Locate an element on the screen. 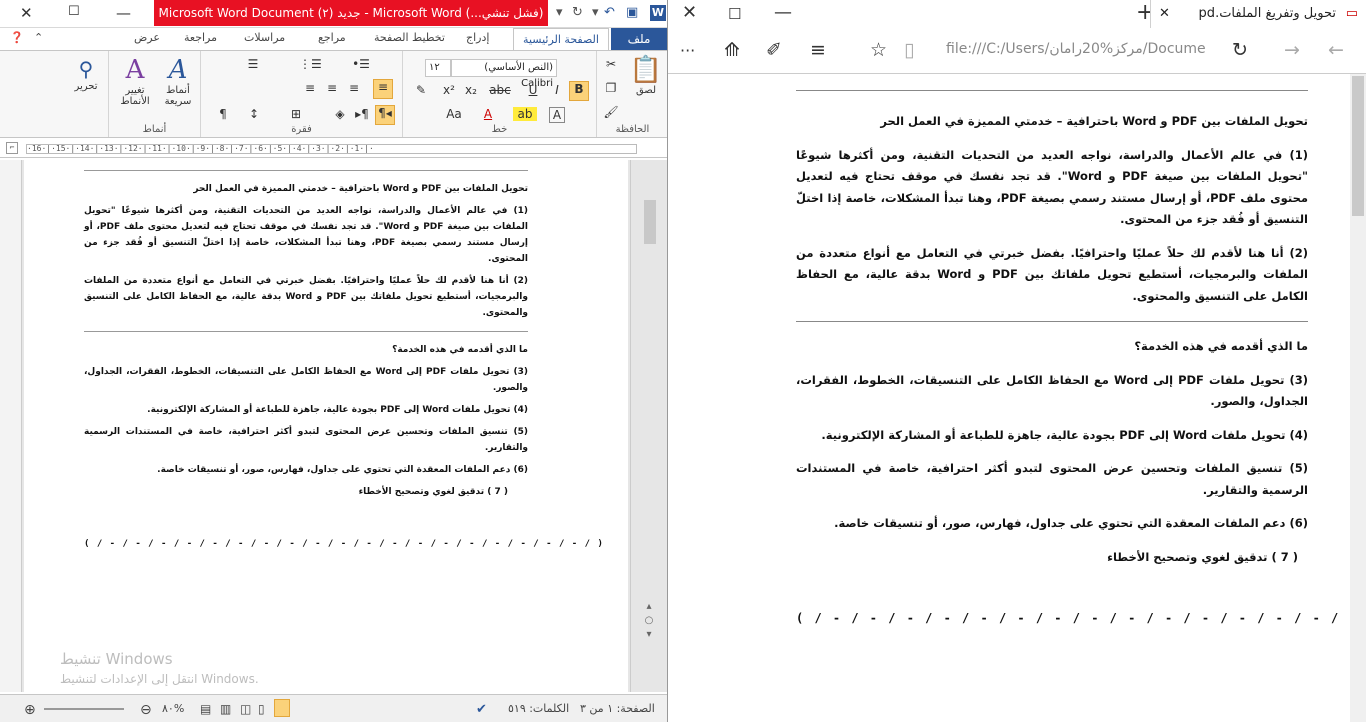  font-name-field: (النص الأساسي) Calibri is located at coordinates (504, 74).